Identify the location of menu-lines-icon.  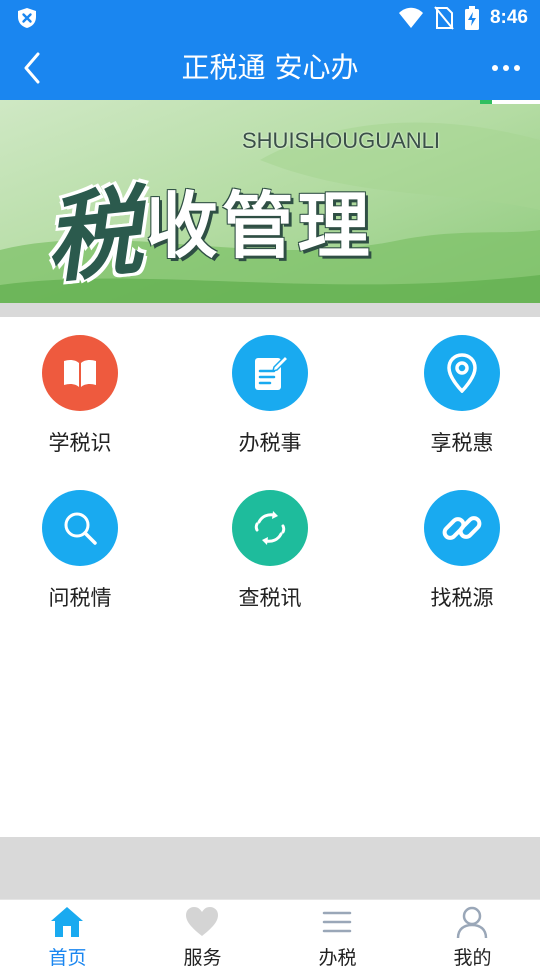
(337, 922).